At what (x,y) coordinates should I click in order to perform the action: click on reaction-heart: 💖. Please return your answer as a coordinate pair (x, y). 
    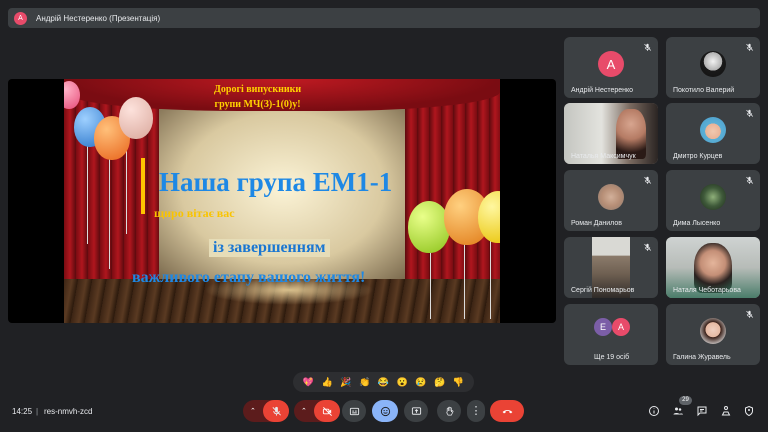
    Looking at the image, I should click on (308, 382).